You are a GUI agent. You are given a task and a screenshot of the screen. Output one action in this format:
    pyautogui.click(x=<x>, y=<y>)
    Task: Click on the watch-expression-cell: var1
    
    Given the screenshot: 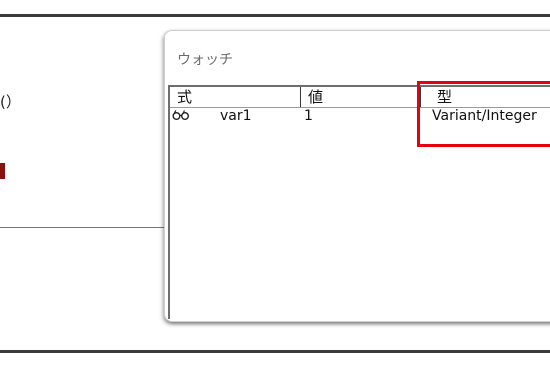 What is the action you would take?
    pyautogui.click(x=236, y=116)
    